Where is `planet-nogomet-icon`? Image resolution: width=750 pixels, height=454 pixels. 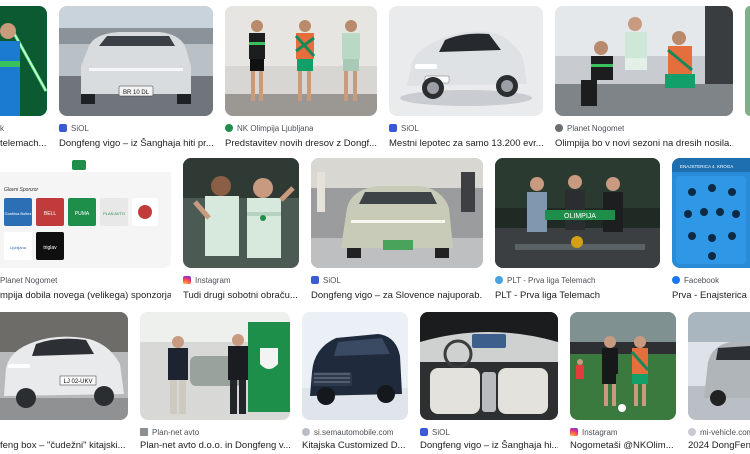
planet-nogomet-icon is located at coordinates (559, 128).